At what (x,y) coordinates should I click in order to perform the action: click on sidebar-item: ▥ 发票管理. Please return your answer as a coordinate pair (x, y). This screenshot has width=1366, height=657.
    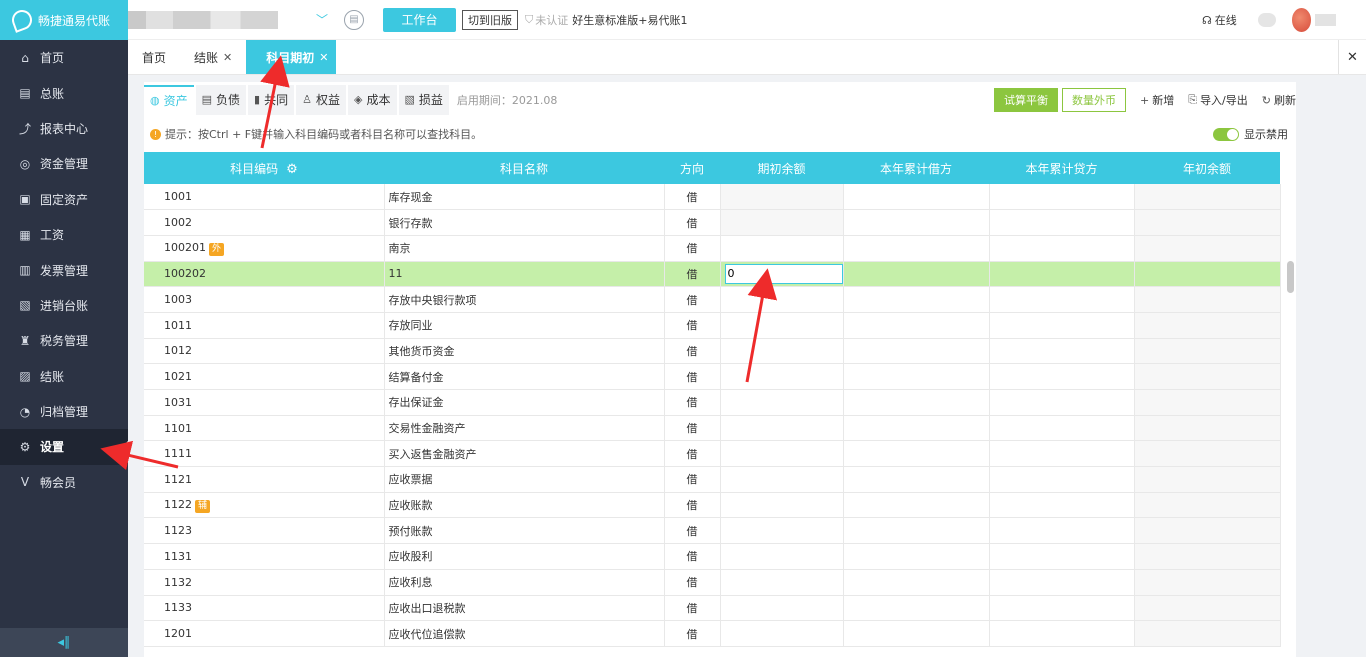
    Looking at the image, I should click on (64, 269).